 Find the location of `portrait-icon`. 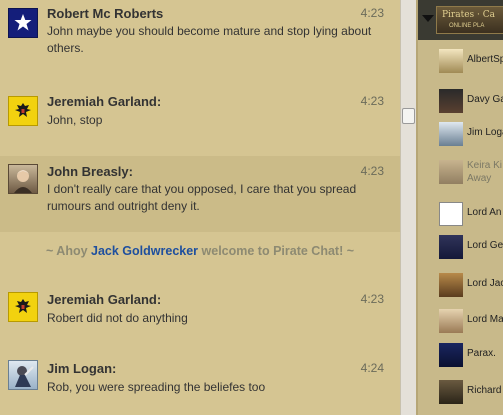

portrait-icon is located at coordinates (23, 181).